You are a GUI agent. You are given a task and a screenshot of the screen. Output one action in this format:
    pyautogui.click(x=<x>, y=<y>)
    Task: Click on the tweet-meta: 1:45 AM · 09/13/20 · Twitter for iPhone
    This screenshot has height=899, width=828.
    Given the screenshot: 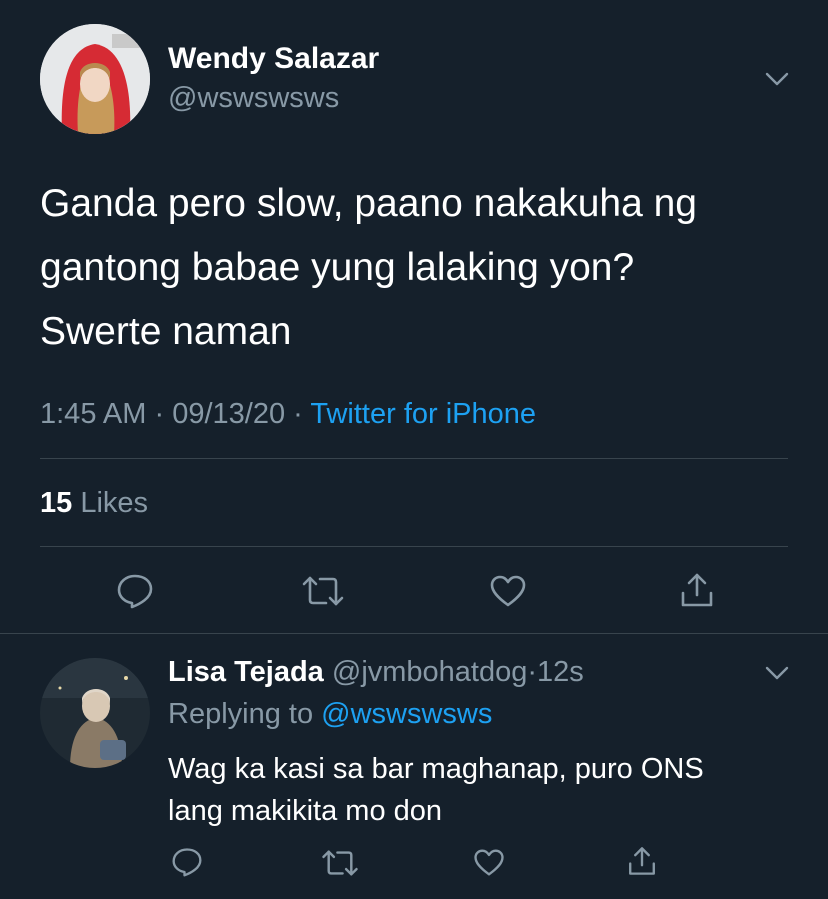 What is the action you would take?
    pyautogui.click(x=288, y=414)
    